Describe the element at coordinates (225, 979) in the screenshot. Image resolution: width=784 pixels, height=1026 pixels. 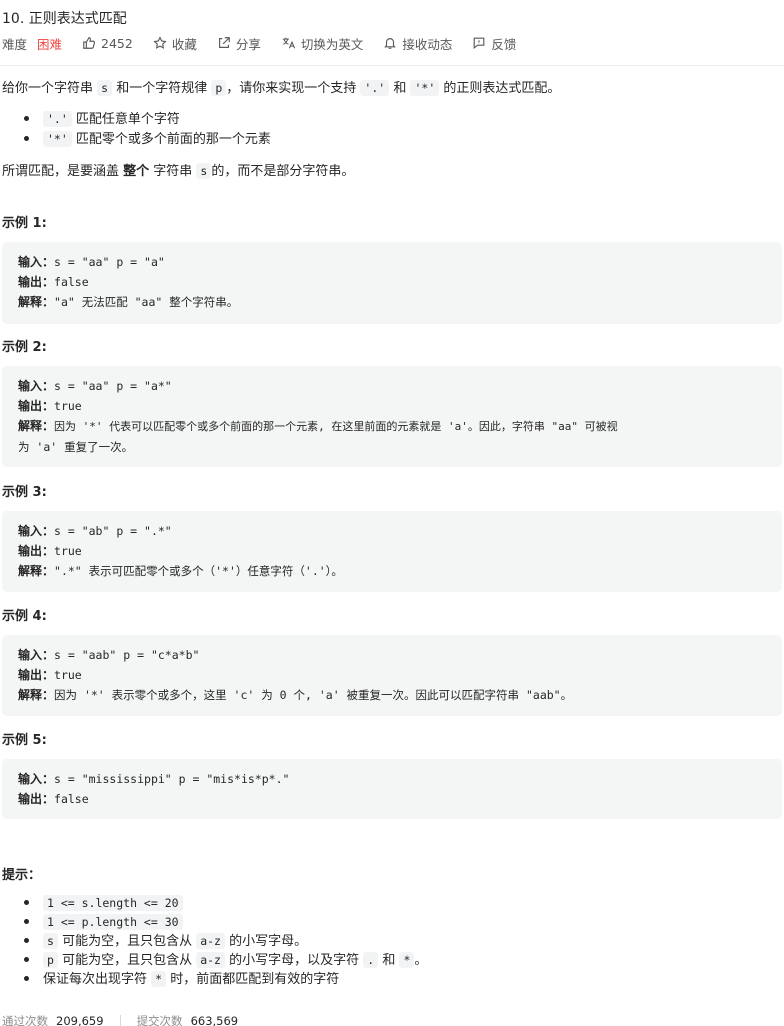
I see `list-item: 保证每次出现字符 * 时，前面都匹配到有效的字符` at that location.